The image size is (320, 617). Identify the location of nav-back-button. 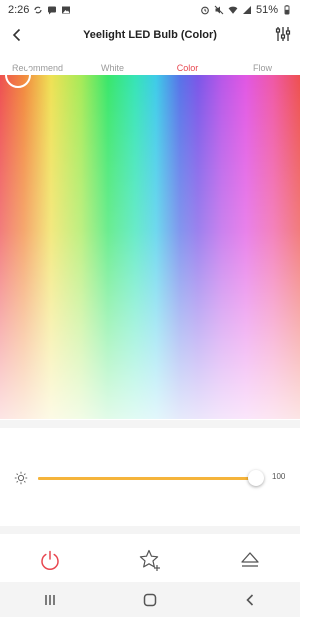
(250, 600).